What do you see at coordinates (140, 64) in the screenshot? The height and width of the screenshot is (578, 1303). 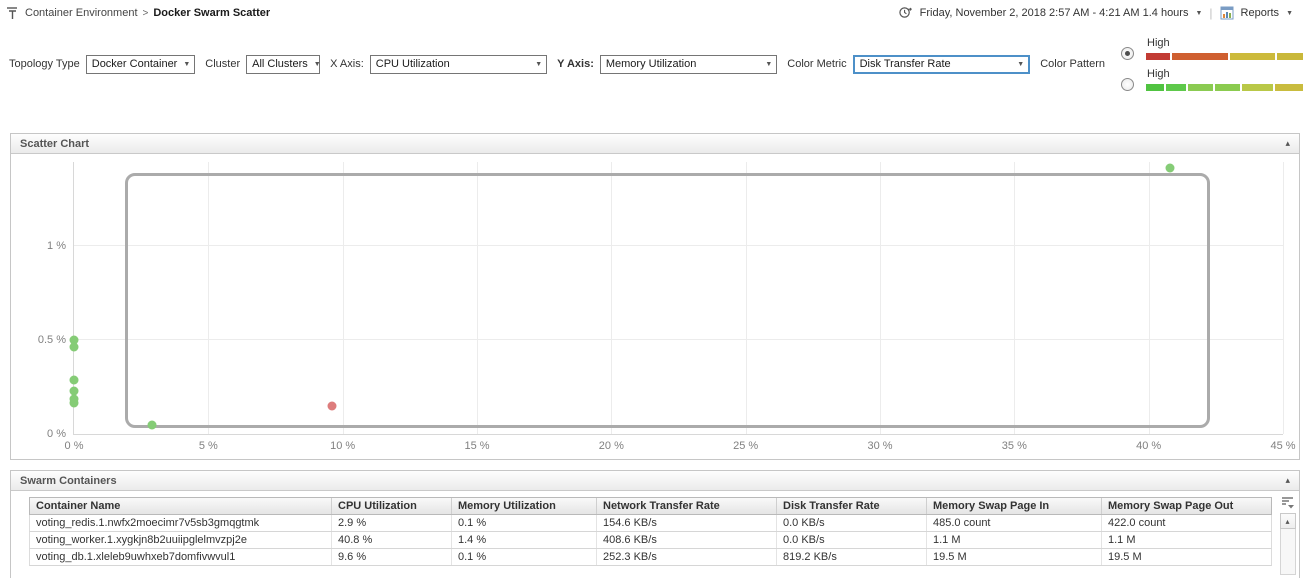 I see `topology-type-select: Docker Container ▼` at bounding box center [140, 64].